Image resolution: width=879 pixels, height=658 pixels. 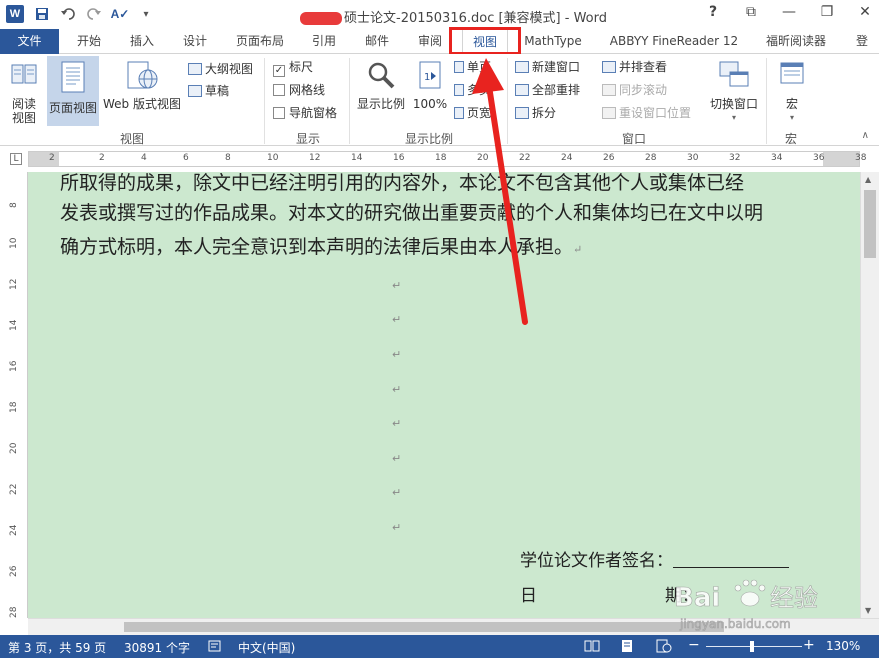 What do you see at coordinates (142, 85) in the screenshot?
I see `web-layout-button: Web 版式视图` at bounding box center [142, 85].